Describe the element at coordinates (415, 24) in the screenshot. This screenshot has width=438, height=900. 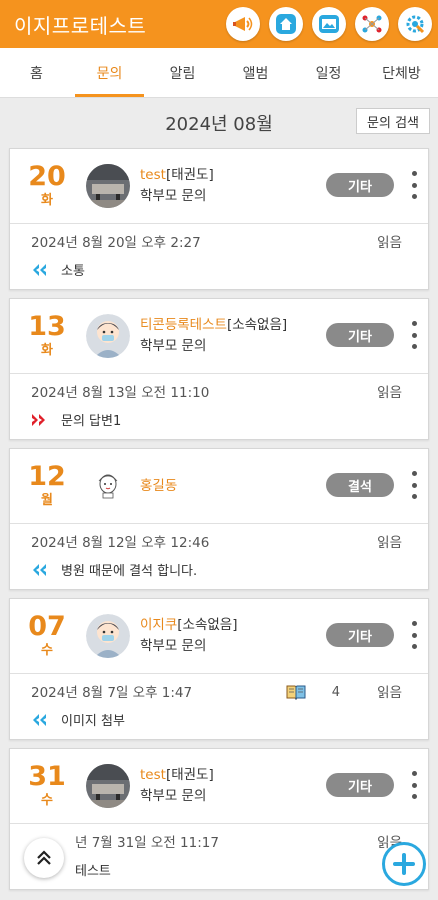
I see `settings-icon` at that location.